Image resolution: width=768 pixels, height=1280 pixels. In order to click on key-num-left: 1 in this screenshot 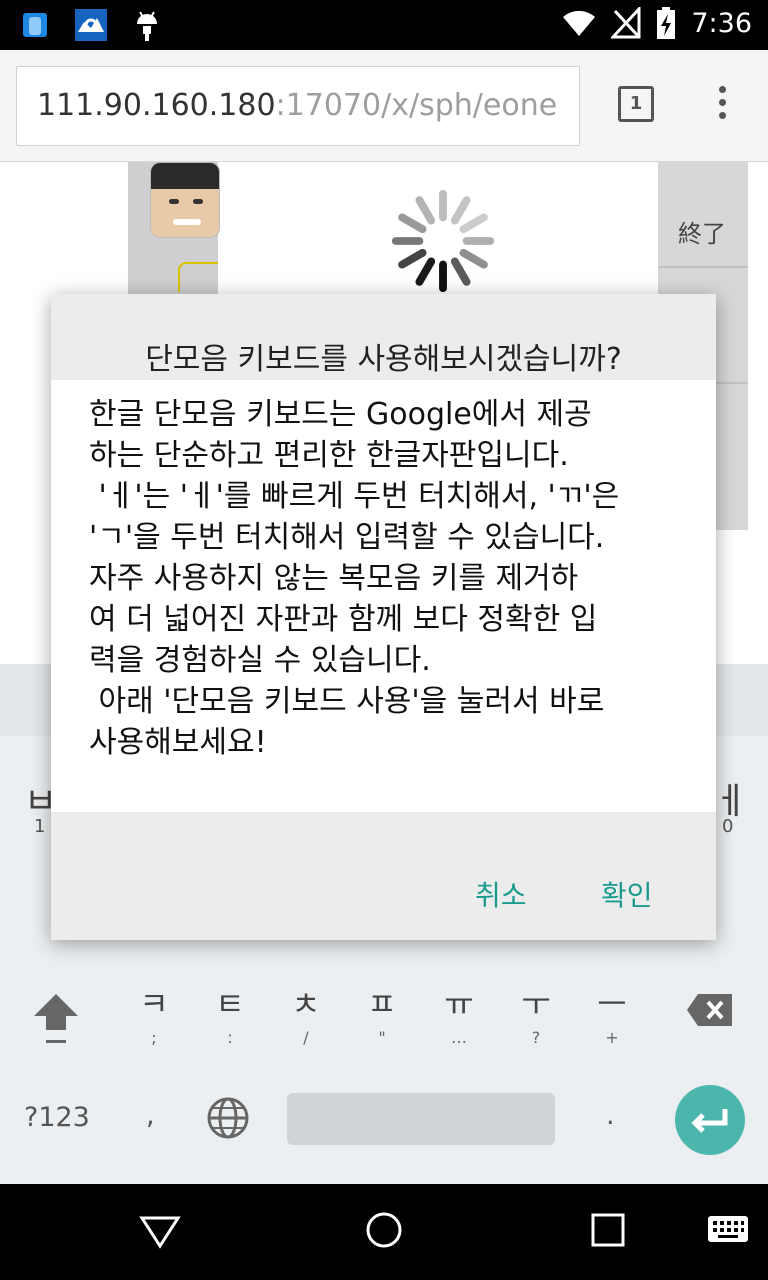, I will do `click(40, 826)`.